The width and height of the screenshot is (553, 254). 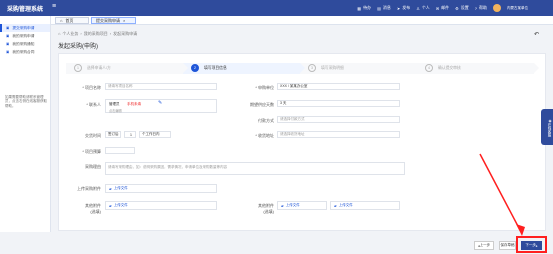 What do you see at coordinates (124, 20) in the screenshot?
I see `close-icon: ×` at bounding box center [124, 20].